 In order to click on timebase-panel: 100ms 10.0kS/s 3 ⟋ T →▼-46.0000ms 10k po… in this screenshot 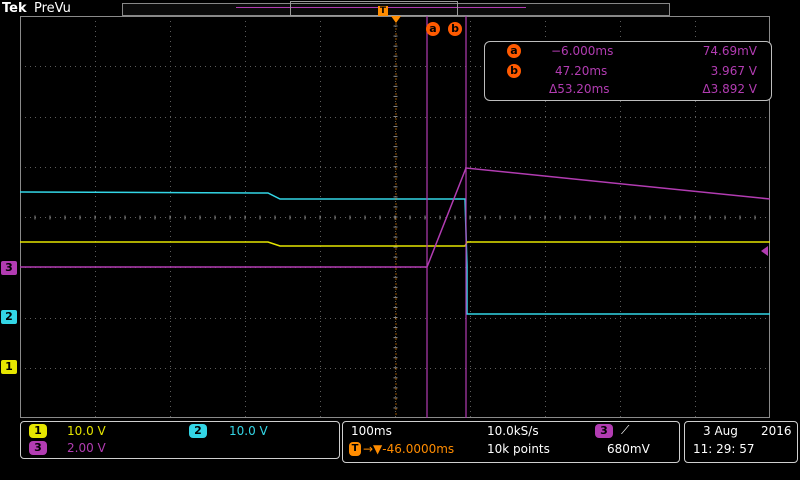, I will do `click(511, 442)`.